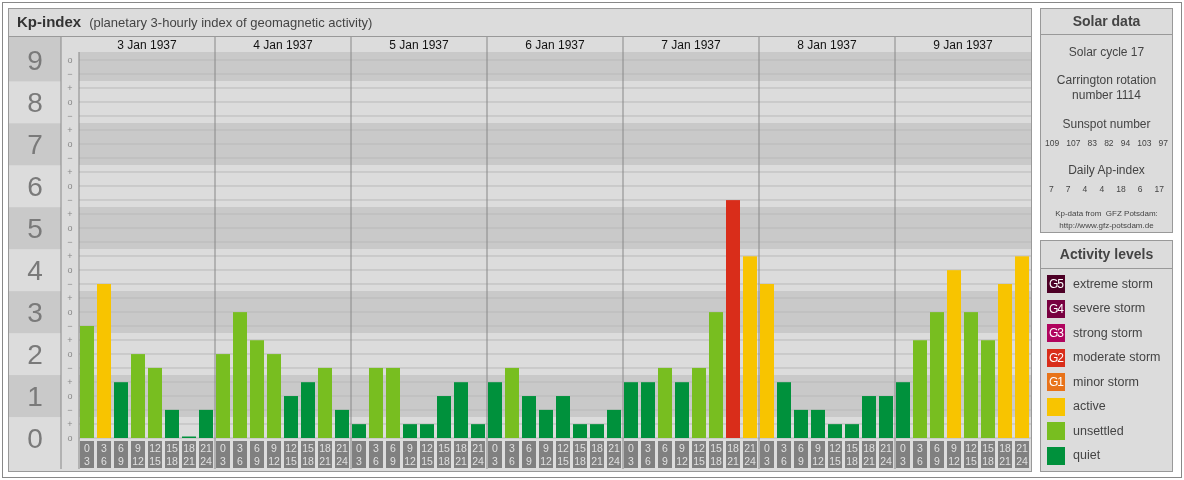 This screenshot has height=480, width=1184. I want to click on sunspot-label: Sunspot number, so click(1106, 124).